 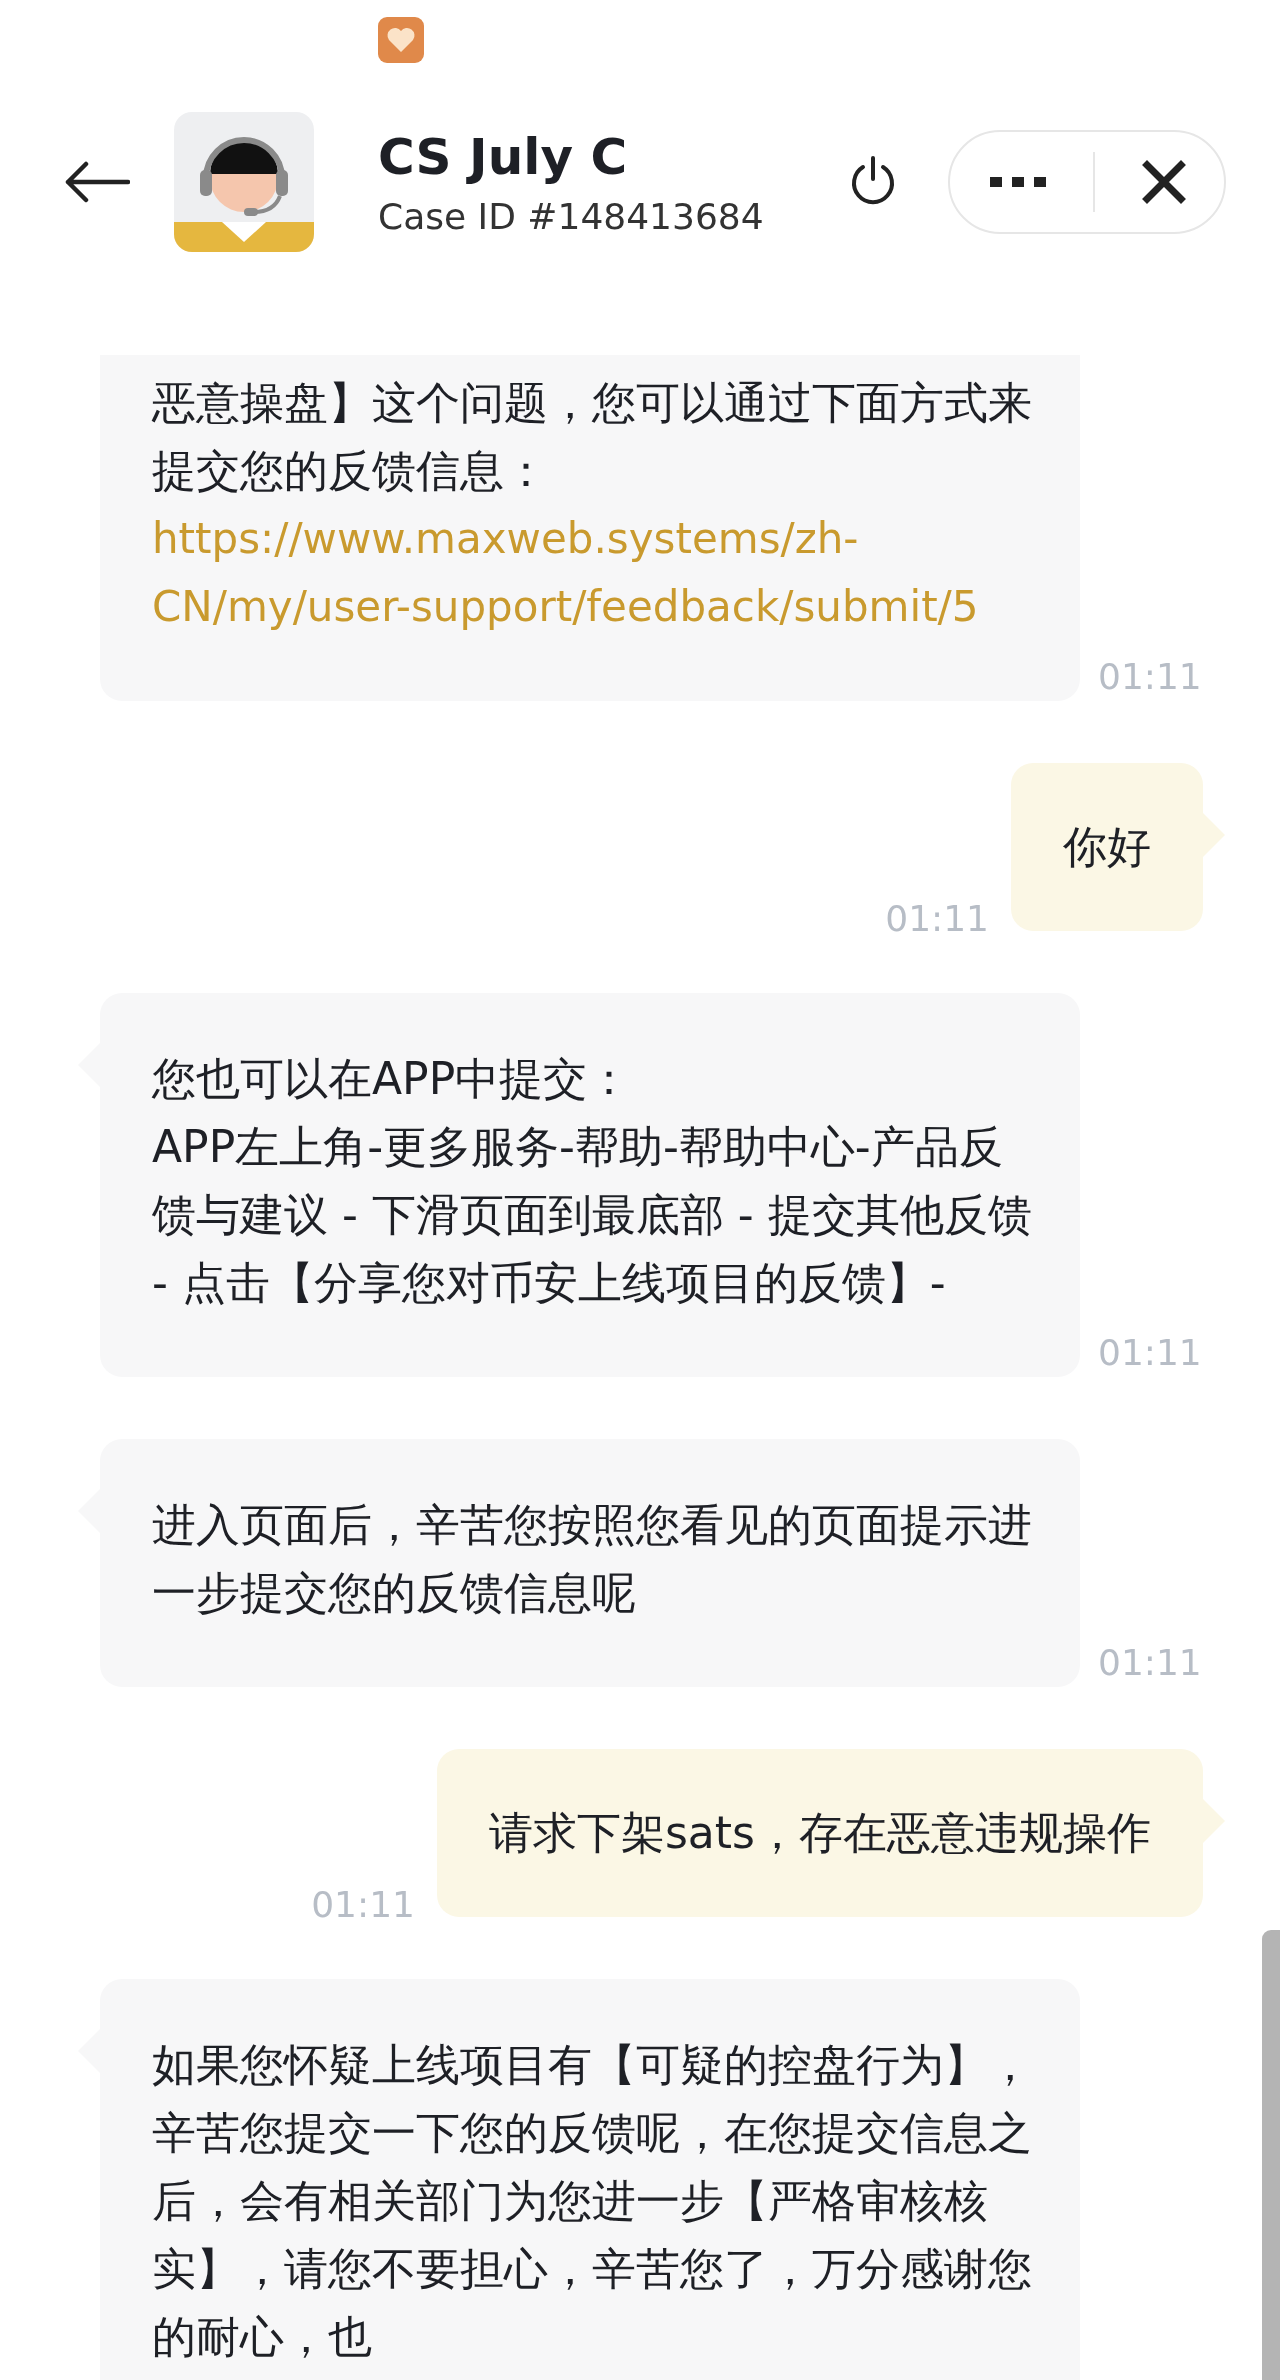 What do you see at coordinates (819, 1833) in the screenshot?
I see `message-text: 请求下架sats，存在恶意违规操作` at bounding box center [819, 1833].